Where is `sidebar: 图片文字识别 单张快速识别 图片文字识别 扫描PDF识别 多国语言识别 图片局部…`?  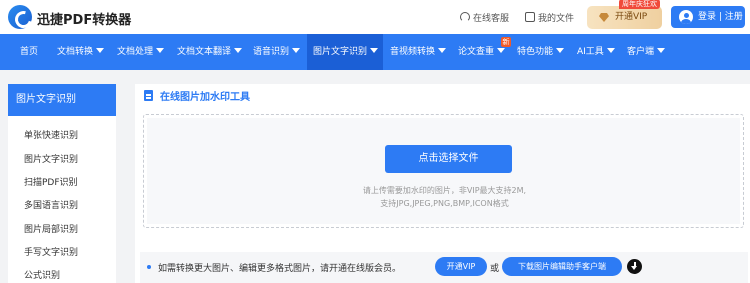
sidebar: 图片文字识别 单张快速识别 图片文字识别 扫描PDF识别 多国语言识别 图片局部… is located at coordinates (62, 183).